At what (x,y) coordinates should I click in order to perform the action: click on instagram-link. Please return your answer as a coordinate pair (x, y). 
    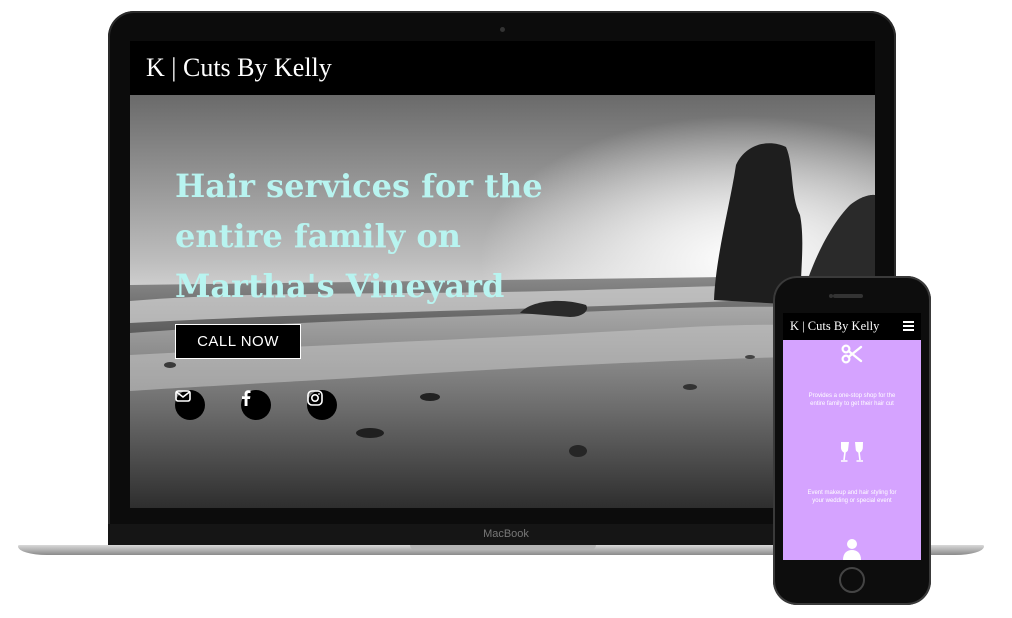
    Looking at the image, I should click on (322, 405).